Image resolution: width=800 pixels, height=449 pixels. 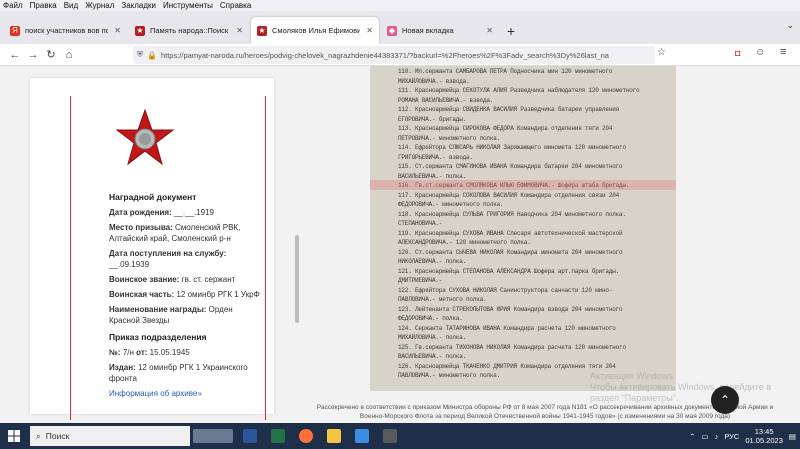 I want to click on info-key: Воинская часть:, so click(x=142, y=294).